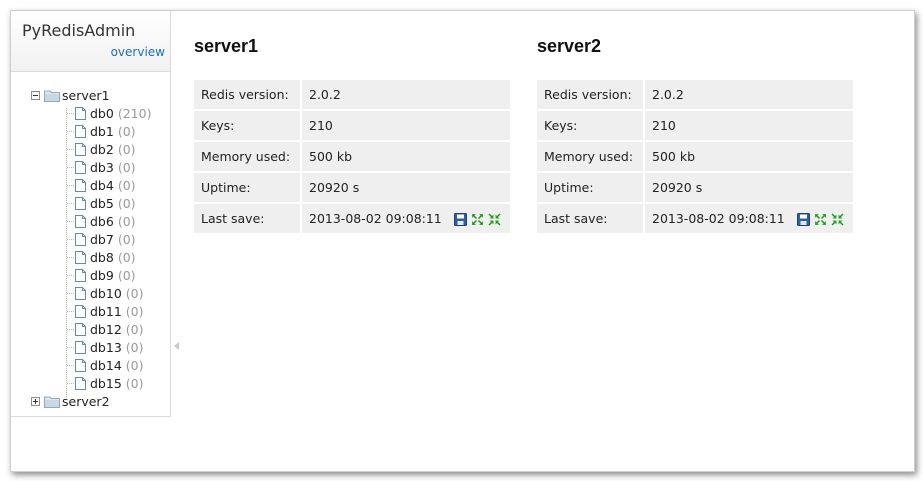 The height and width of the screenshot is (481, 923). I want to click on info-label: Last save:, so click(248, 218).